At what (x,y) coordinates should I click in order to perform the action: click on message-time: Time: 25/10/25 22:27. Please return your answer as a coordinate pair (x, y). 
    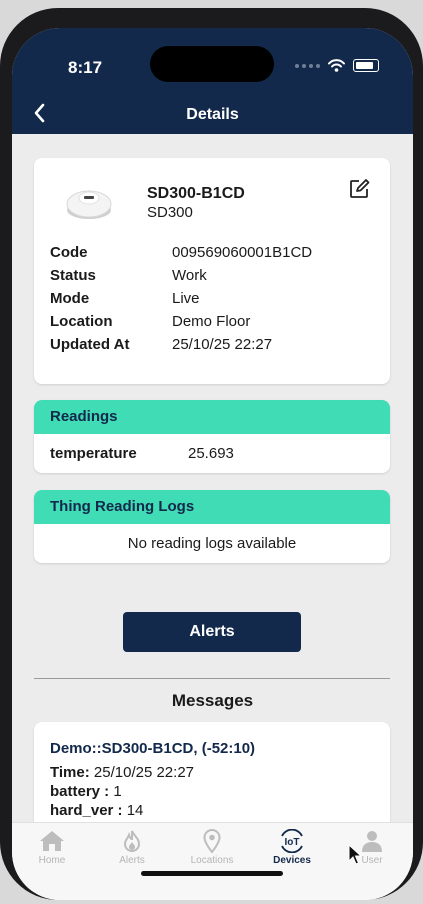
    Looking at the image, I should click on (122, 772).